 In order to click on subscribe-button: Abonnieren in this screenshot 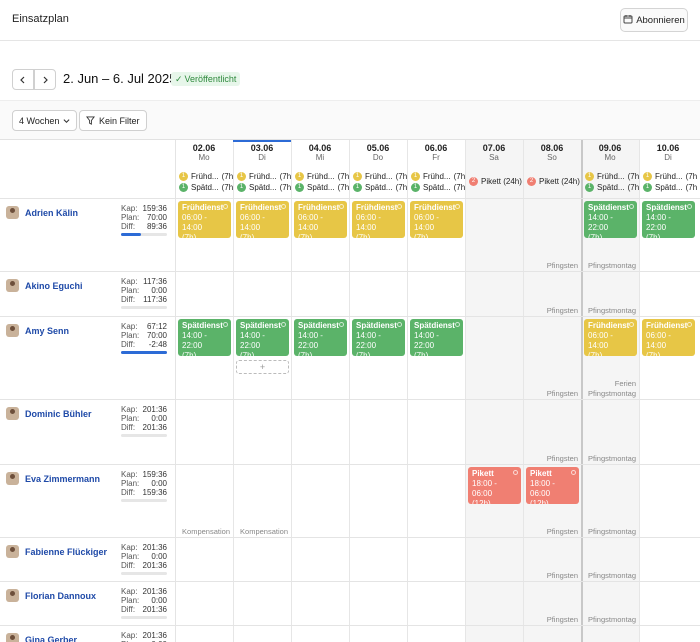, I will do `click(654, 20)`.